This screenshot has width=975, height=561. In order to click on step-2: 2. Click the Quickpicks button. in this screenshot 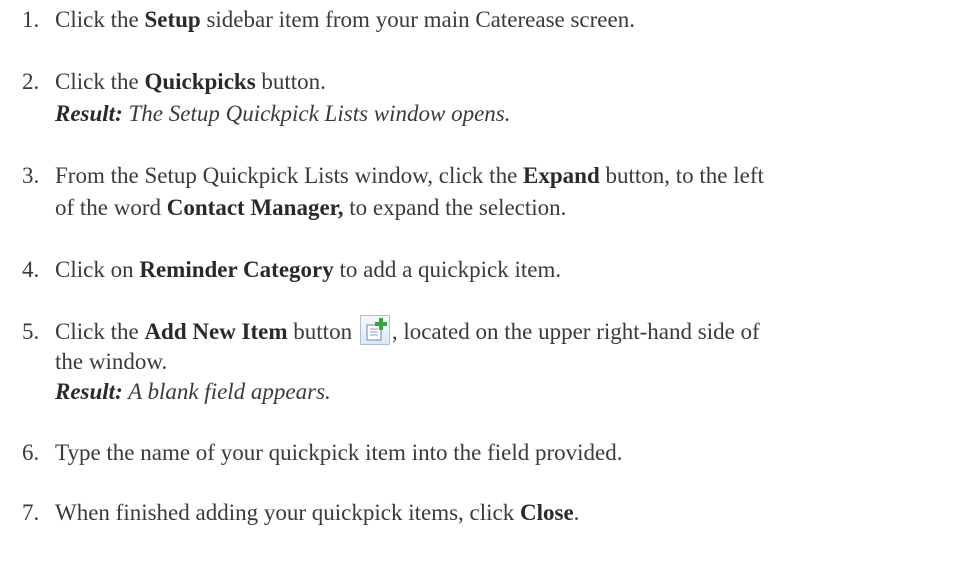, I will do `click(174, 82)`.